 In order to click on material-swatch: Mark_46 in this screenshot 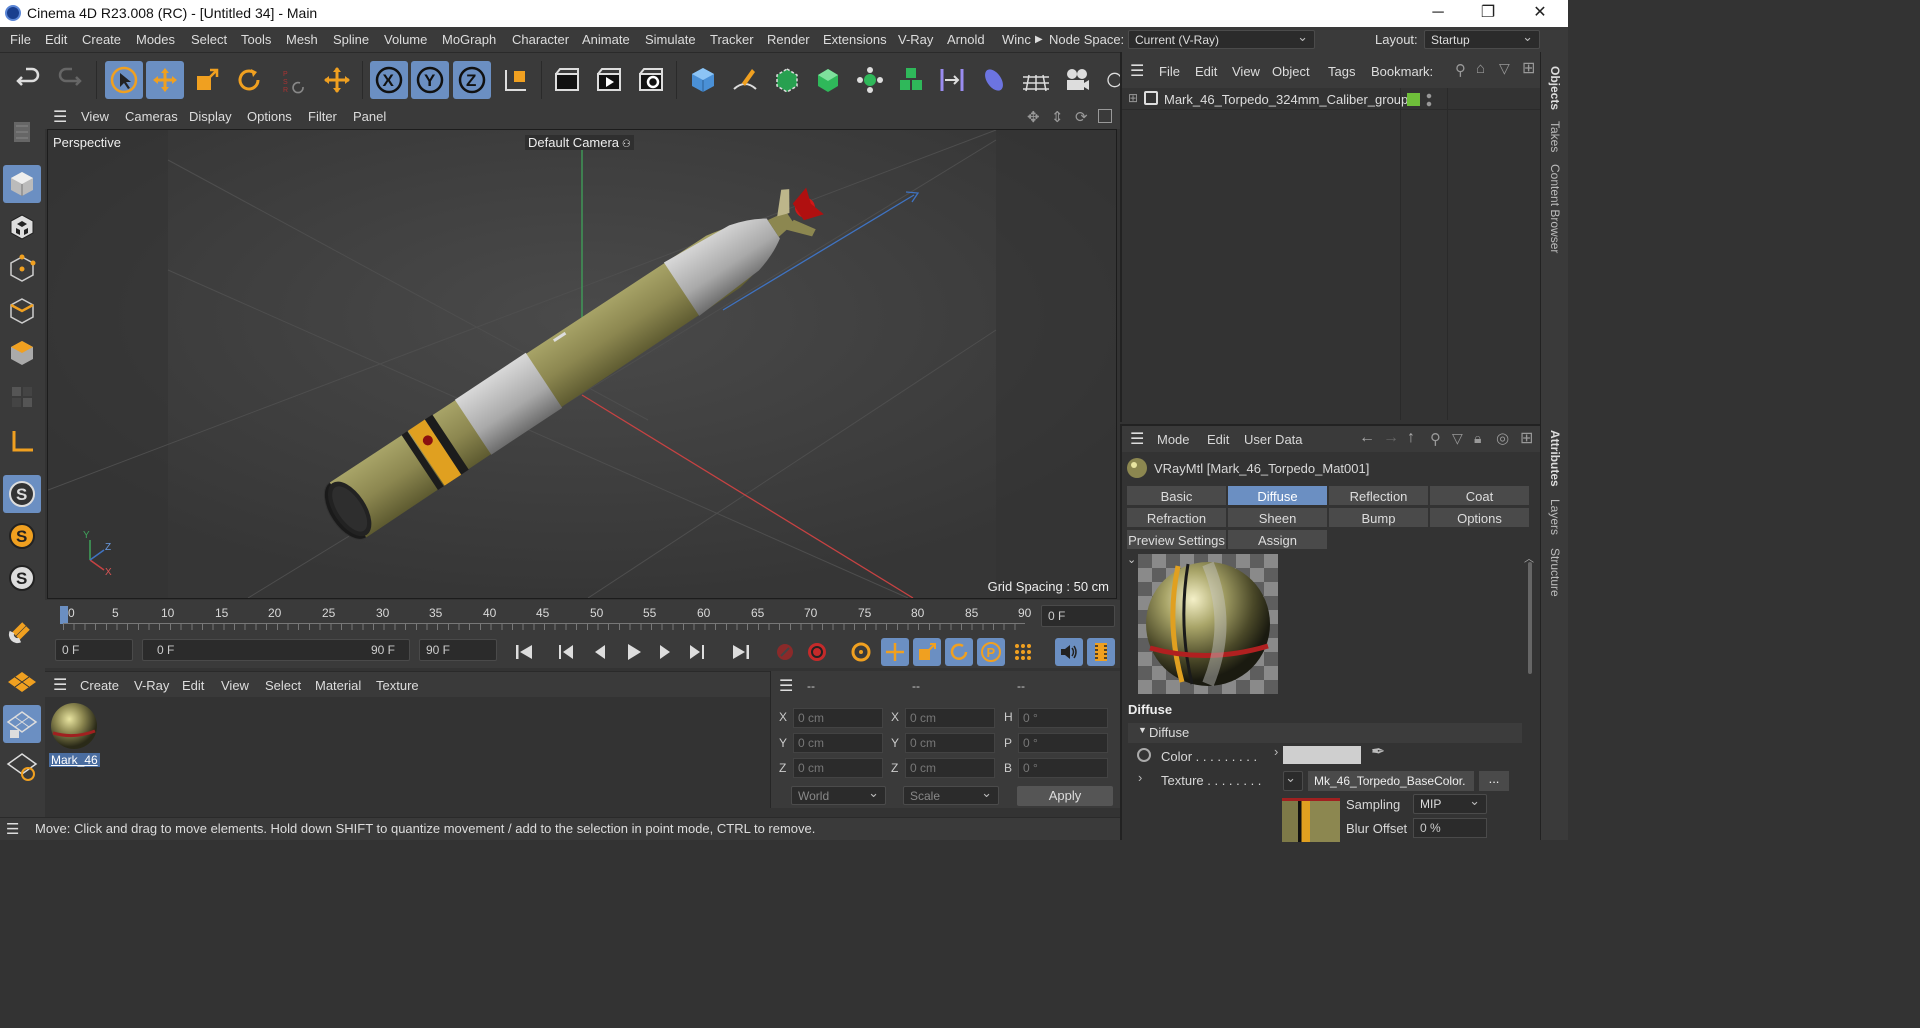, I will do `click(75, 736)`.